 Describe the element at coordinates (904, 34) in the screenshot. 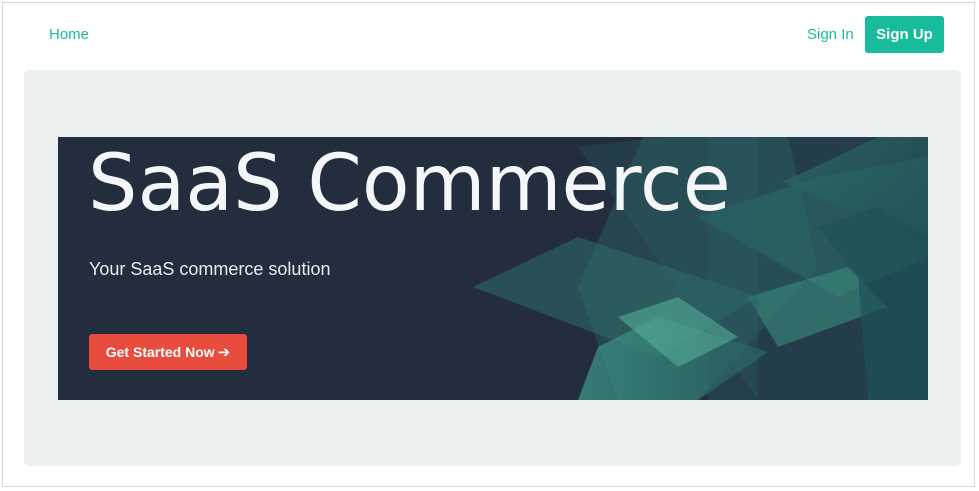

I see `signup-button: Sign Up` at that location.